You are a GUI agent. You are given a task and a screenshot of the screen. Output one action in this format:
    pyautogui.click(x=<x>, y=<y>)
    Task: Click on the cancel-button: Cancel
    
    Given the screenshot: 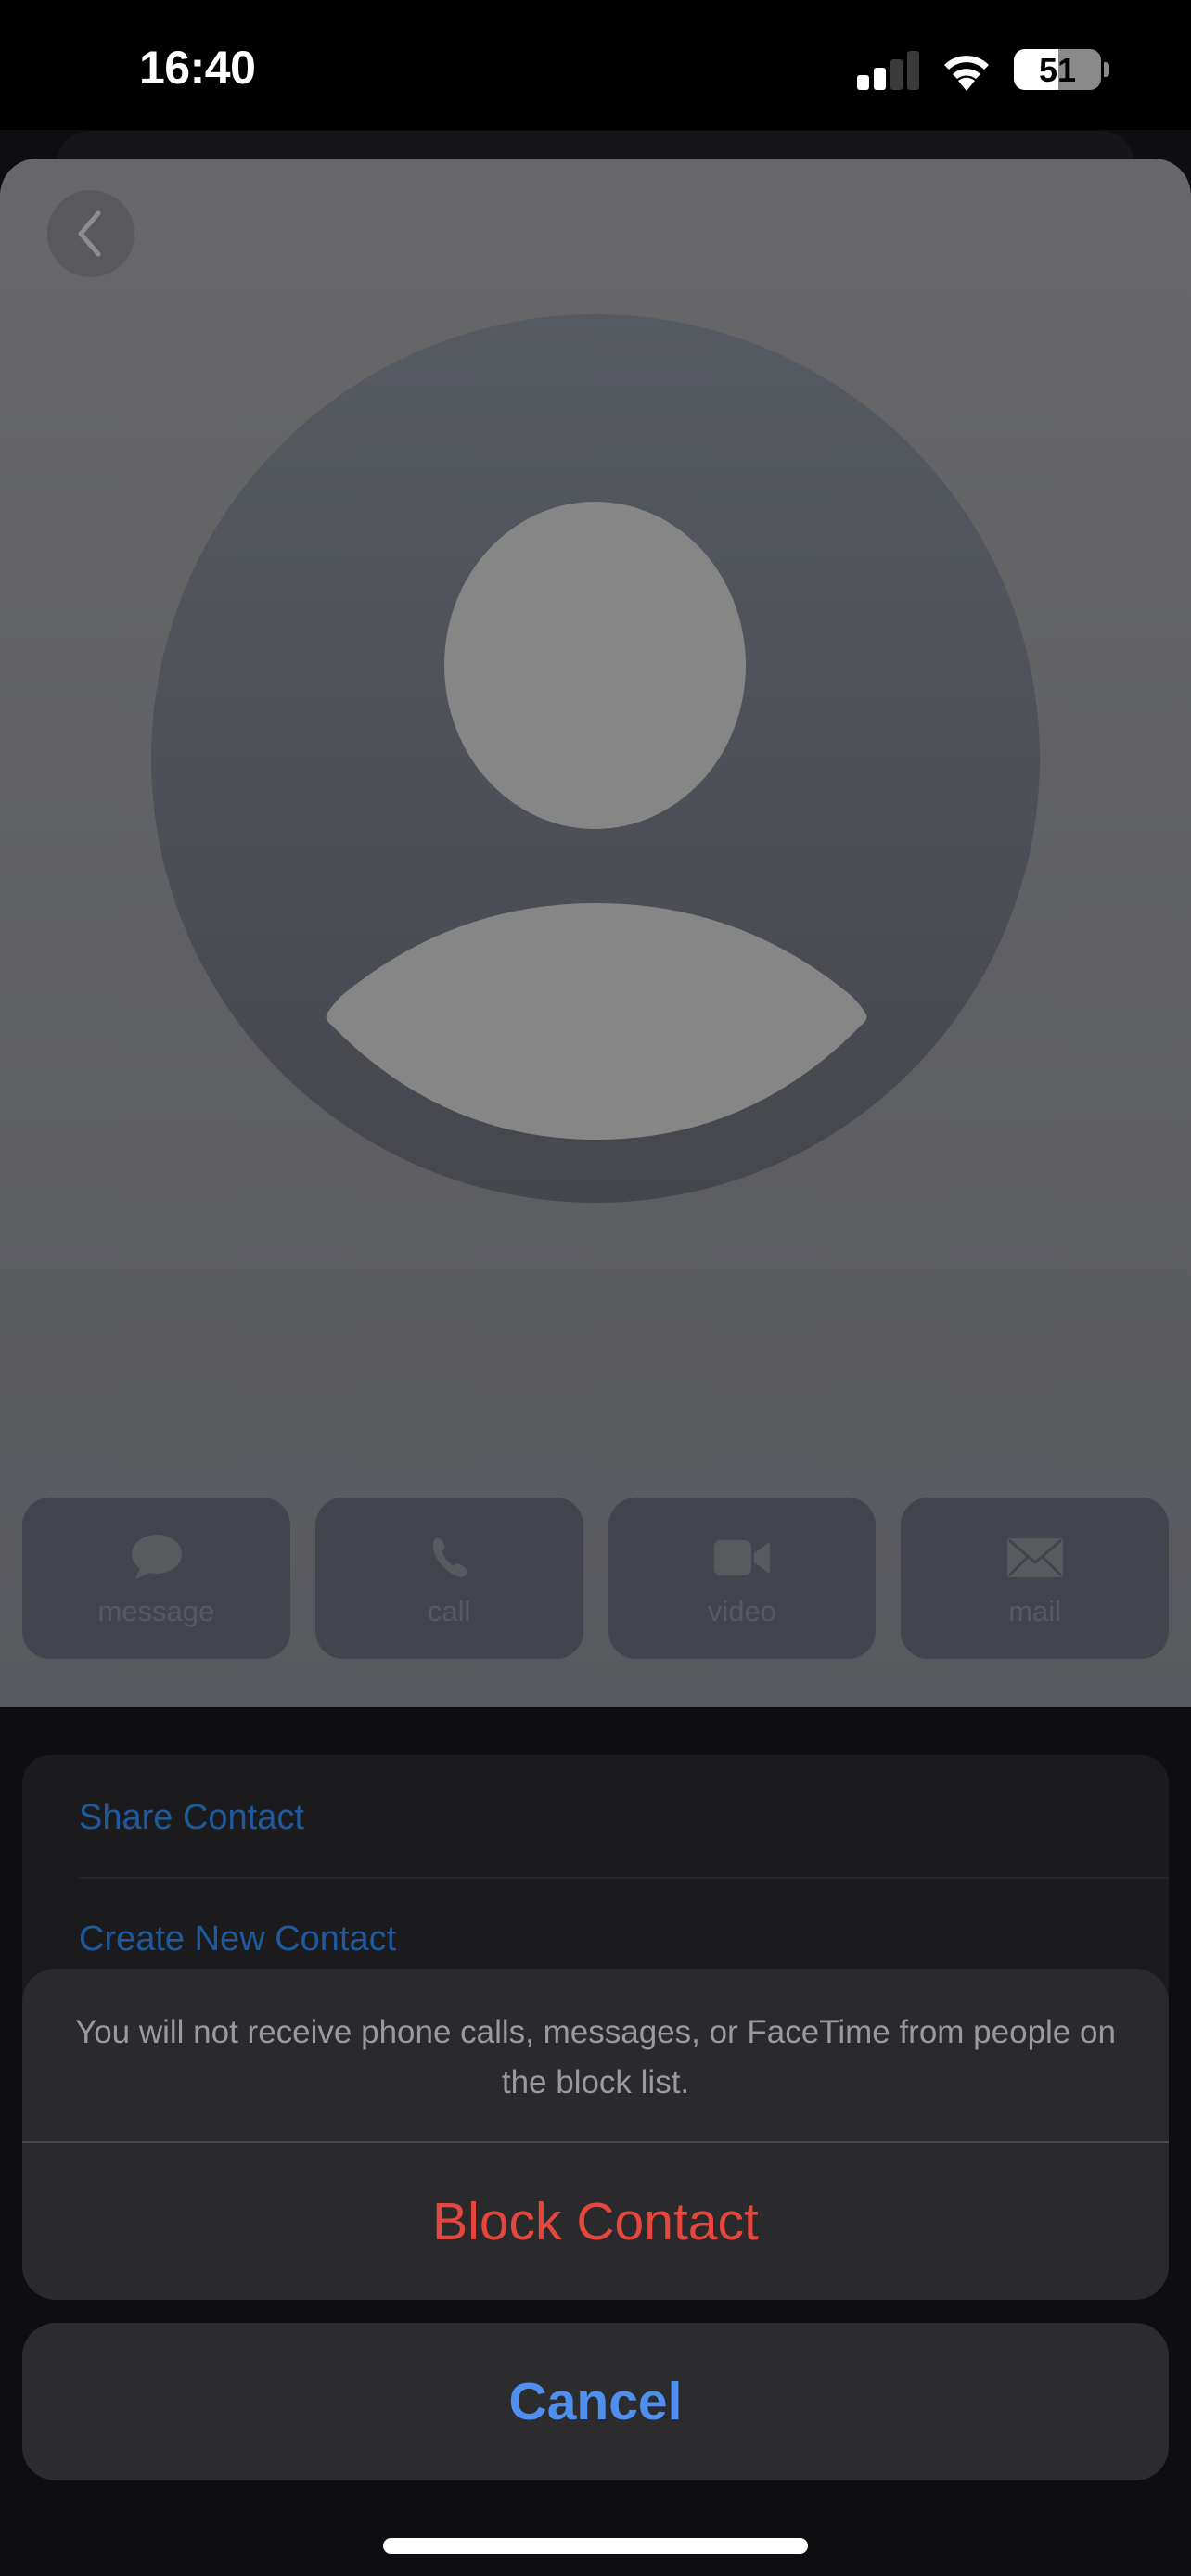 What is the action you would take?
    pyautogui.click(x=595, y=2401)
    